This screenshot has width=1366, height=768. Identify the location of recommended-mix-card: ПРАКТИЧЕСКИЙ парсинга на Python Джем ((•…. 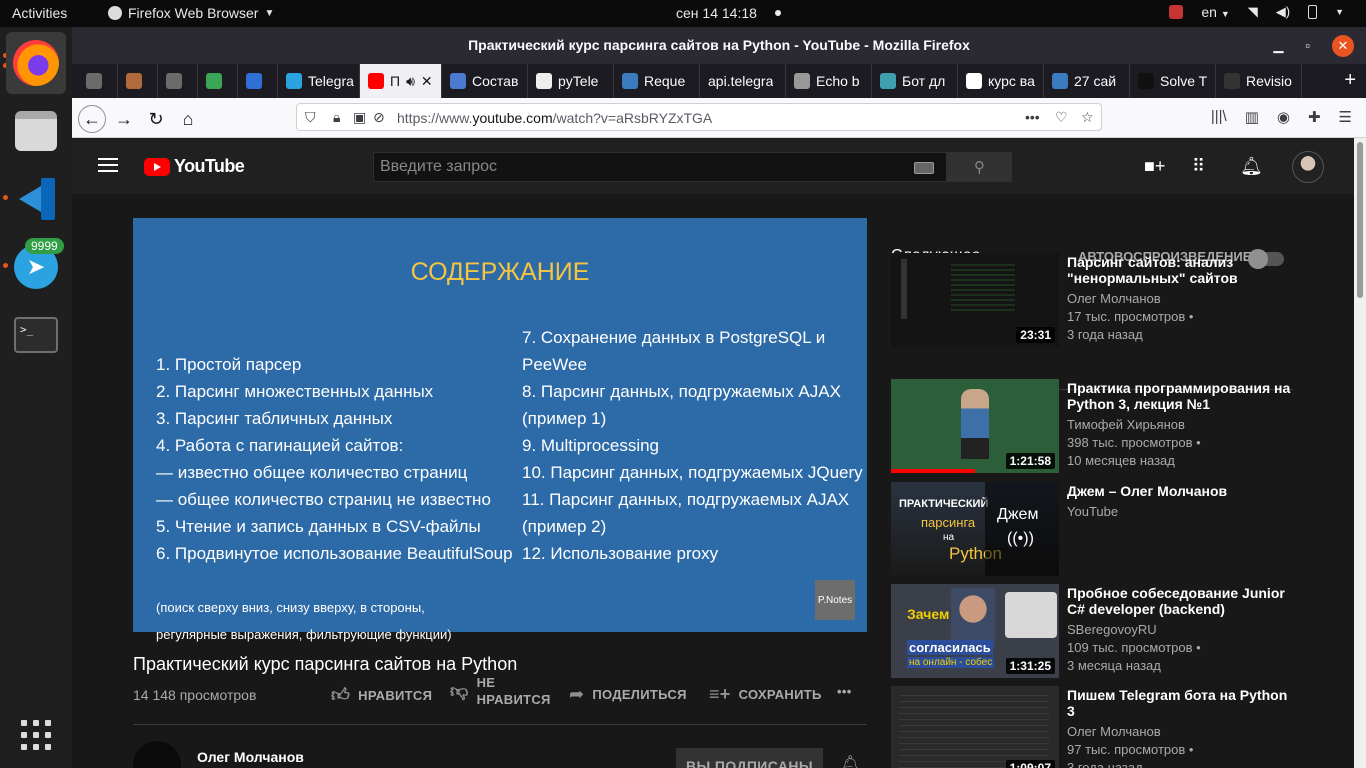
(1096, 529).